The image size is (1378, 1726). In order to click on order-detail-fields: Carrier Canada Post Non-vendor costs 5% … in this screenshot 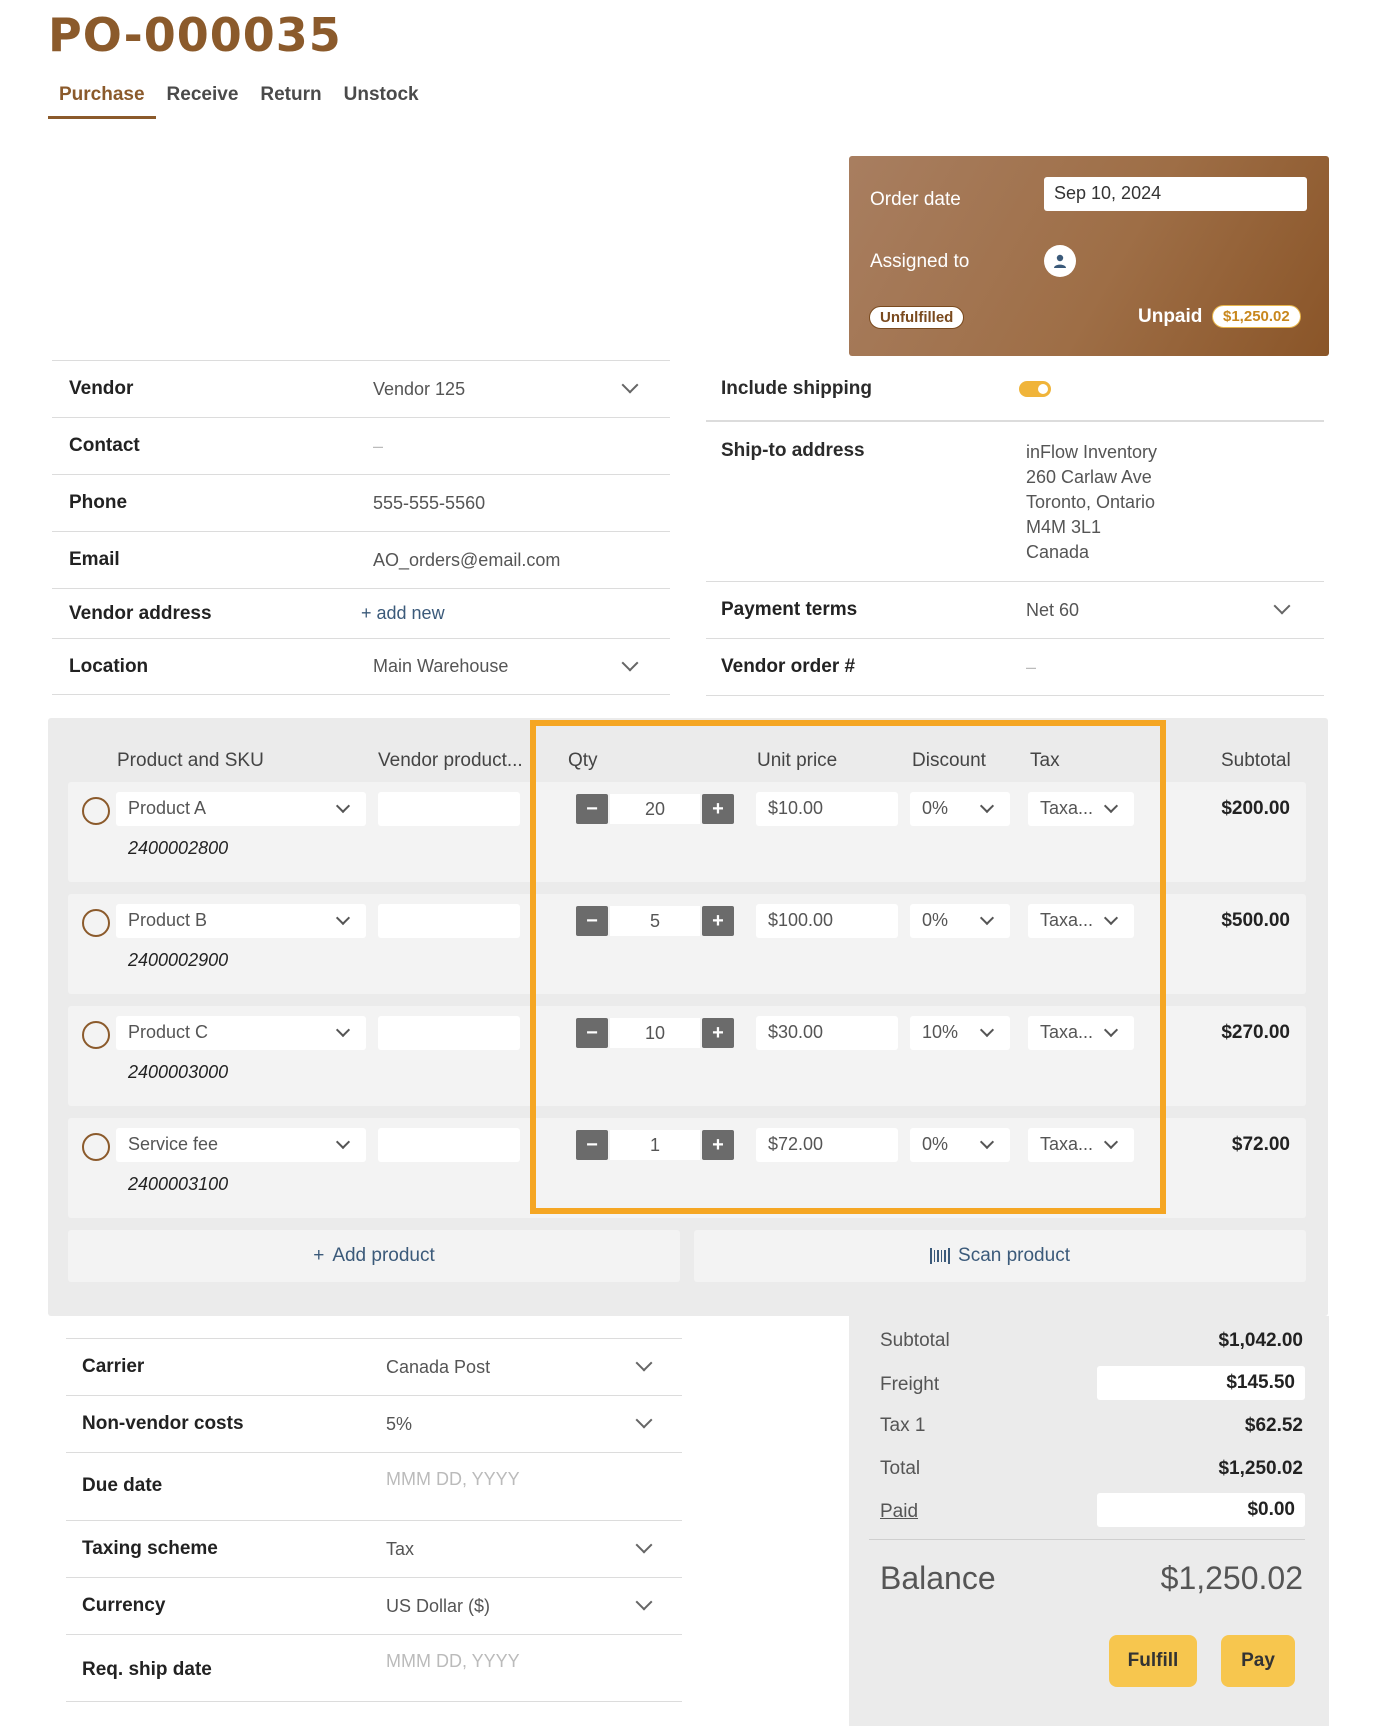, I will do `click(374, 1520)`.